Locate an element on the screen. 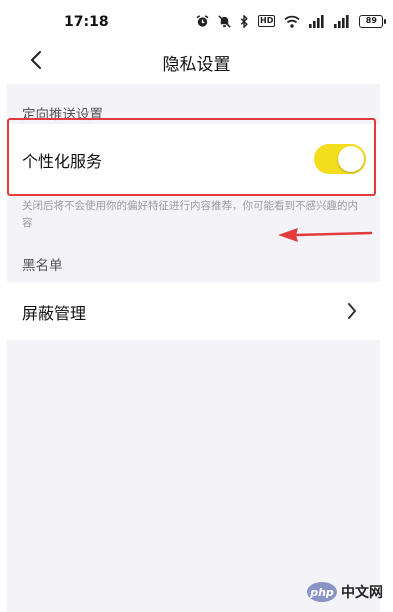 The height and width of the screenshot is (612, 393). status-bar: 17:18 HD 89 is located at coordinates (196, 20).